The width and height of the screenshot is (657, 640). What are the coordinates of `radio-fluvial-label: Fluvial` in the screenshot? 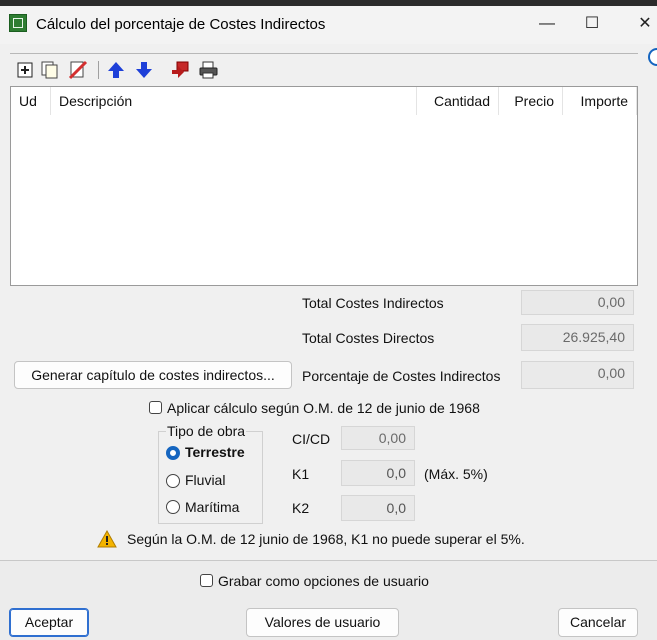 It's located at (205, 480).